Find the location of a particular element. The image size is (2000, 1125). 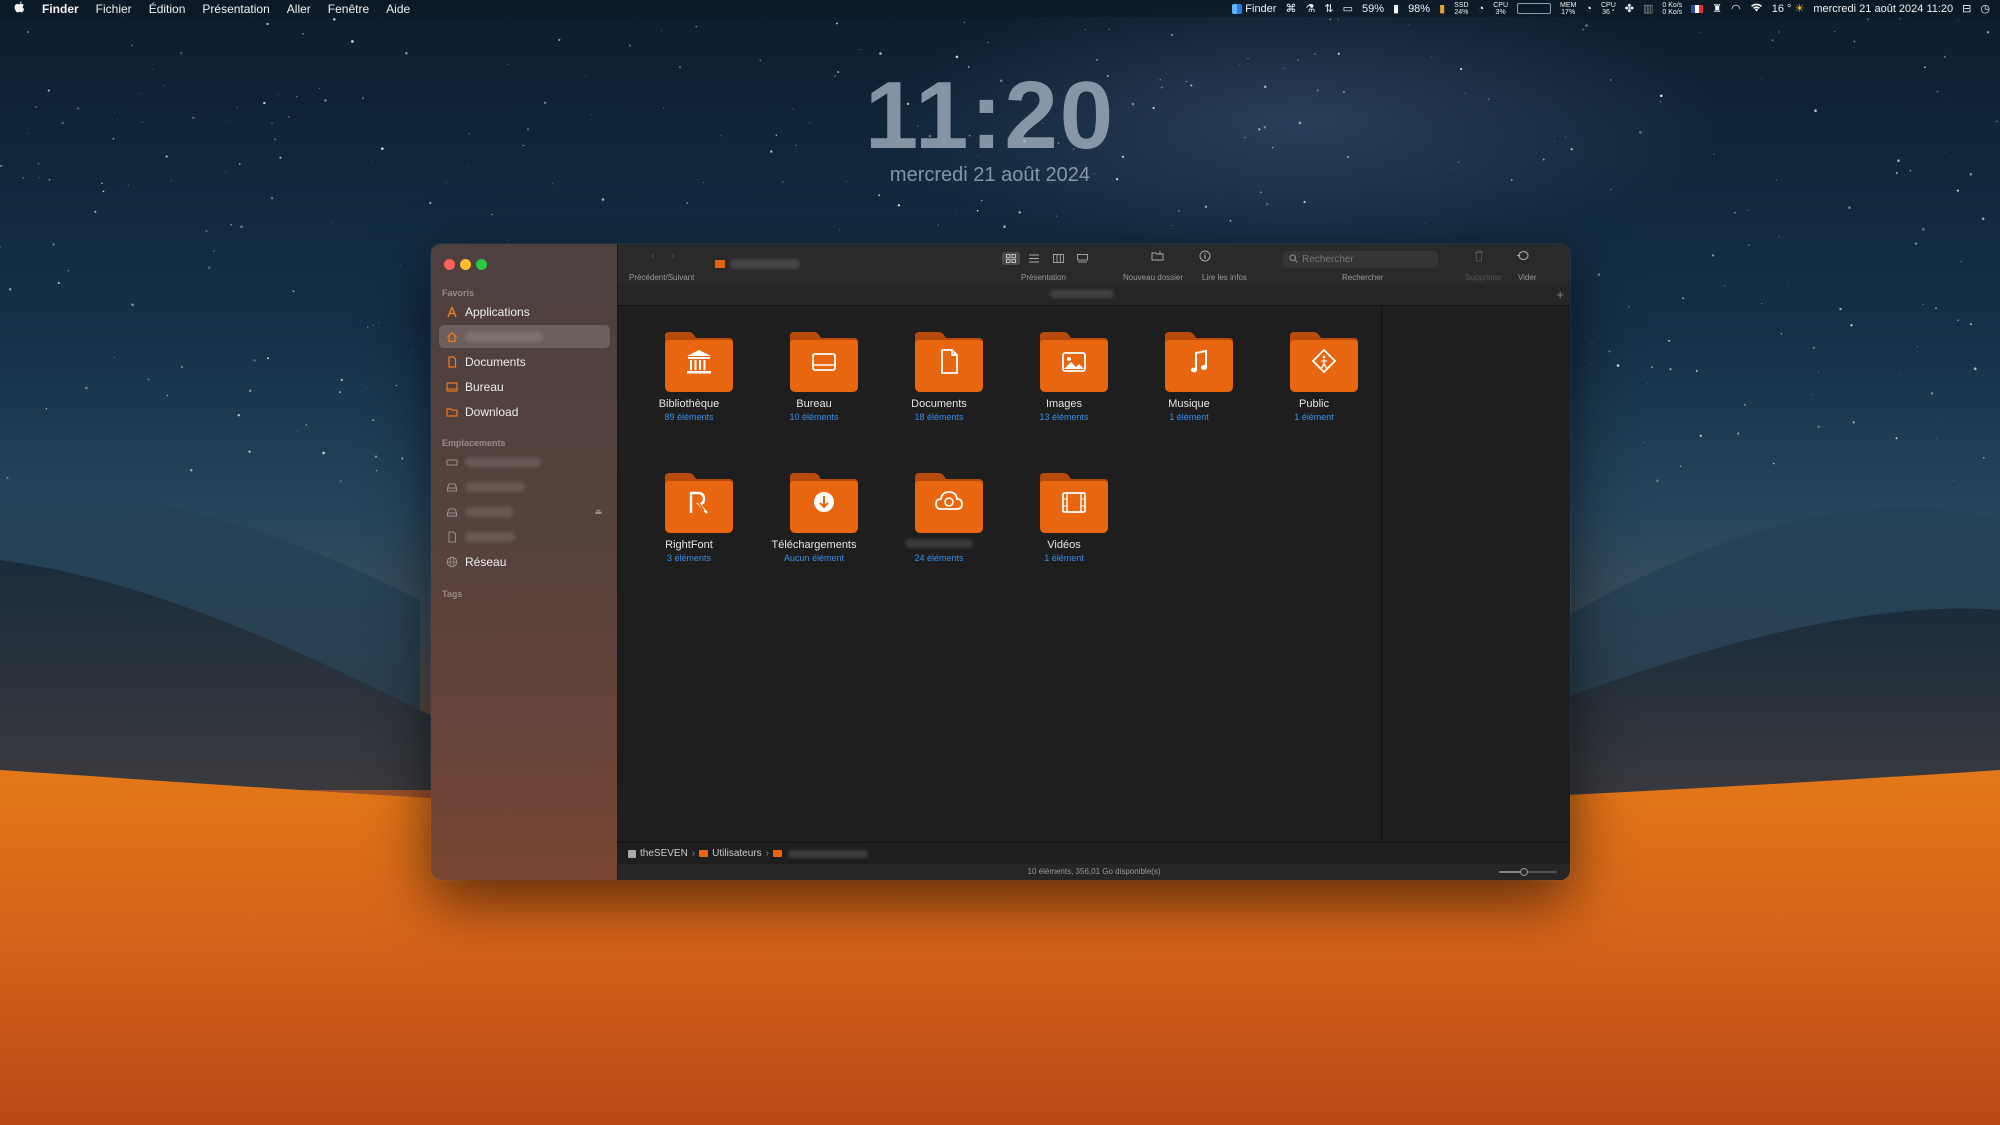

users-folder-icon is located at coordinates (704, 853).